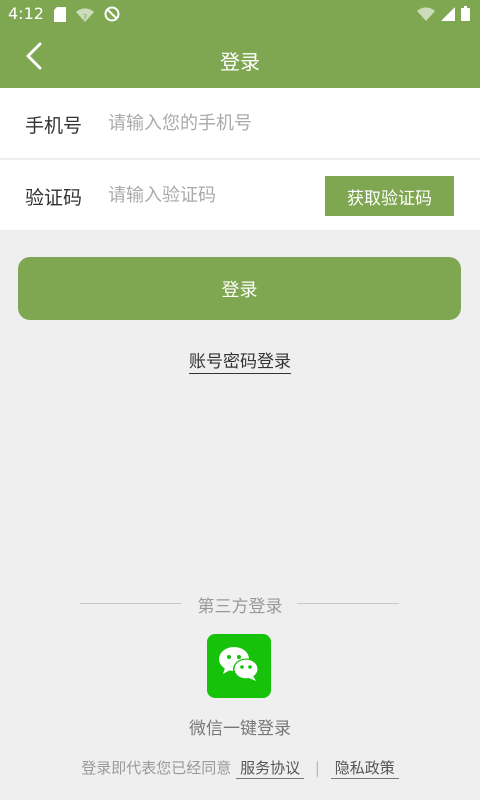 This screenshot has height=800, width=480. I want to click on wechat-icon, so click(239, 666).